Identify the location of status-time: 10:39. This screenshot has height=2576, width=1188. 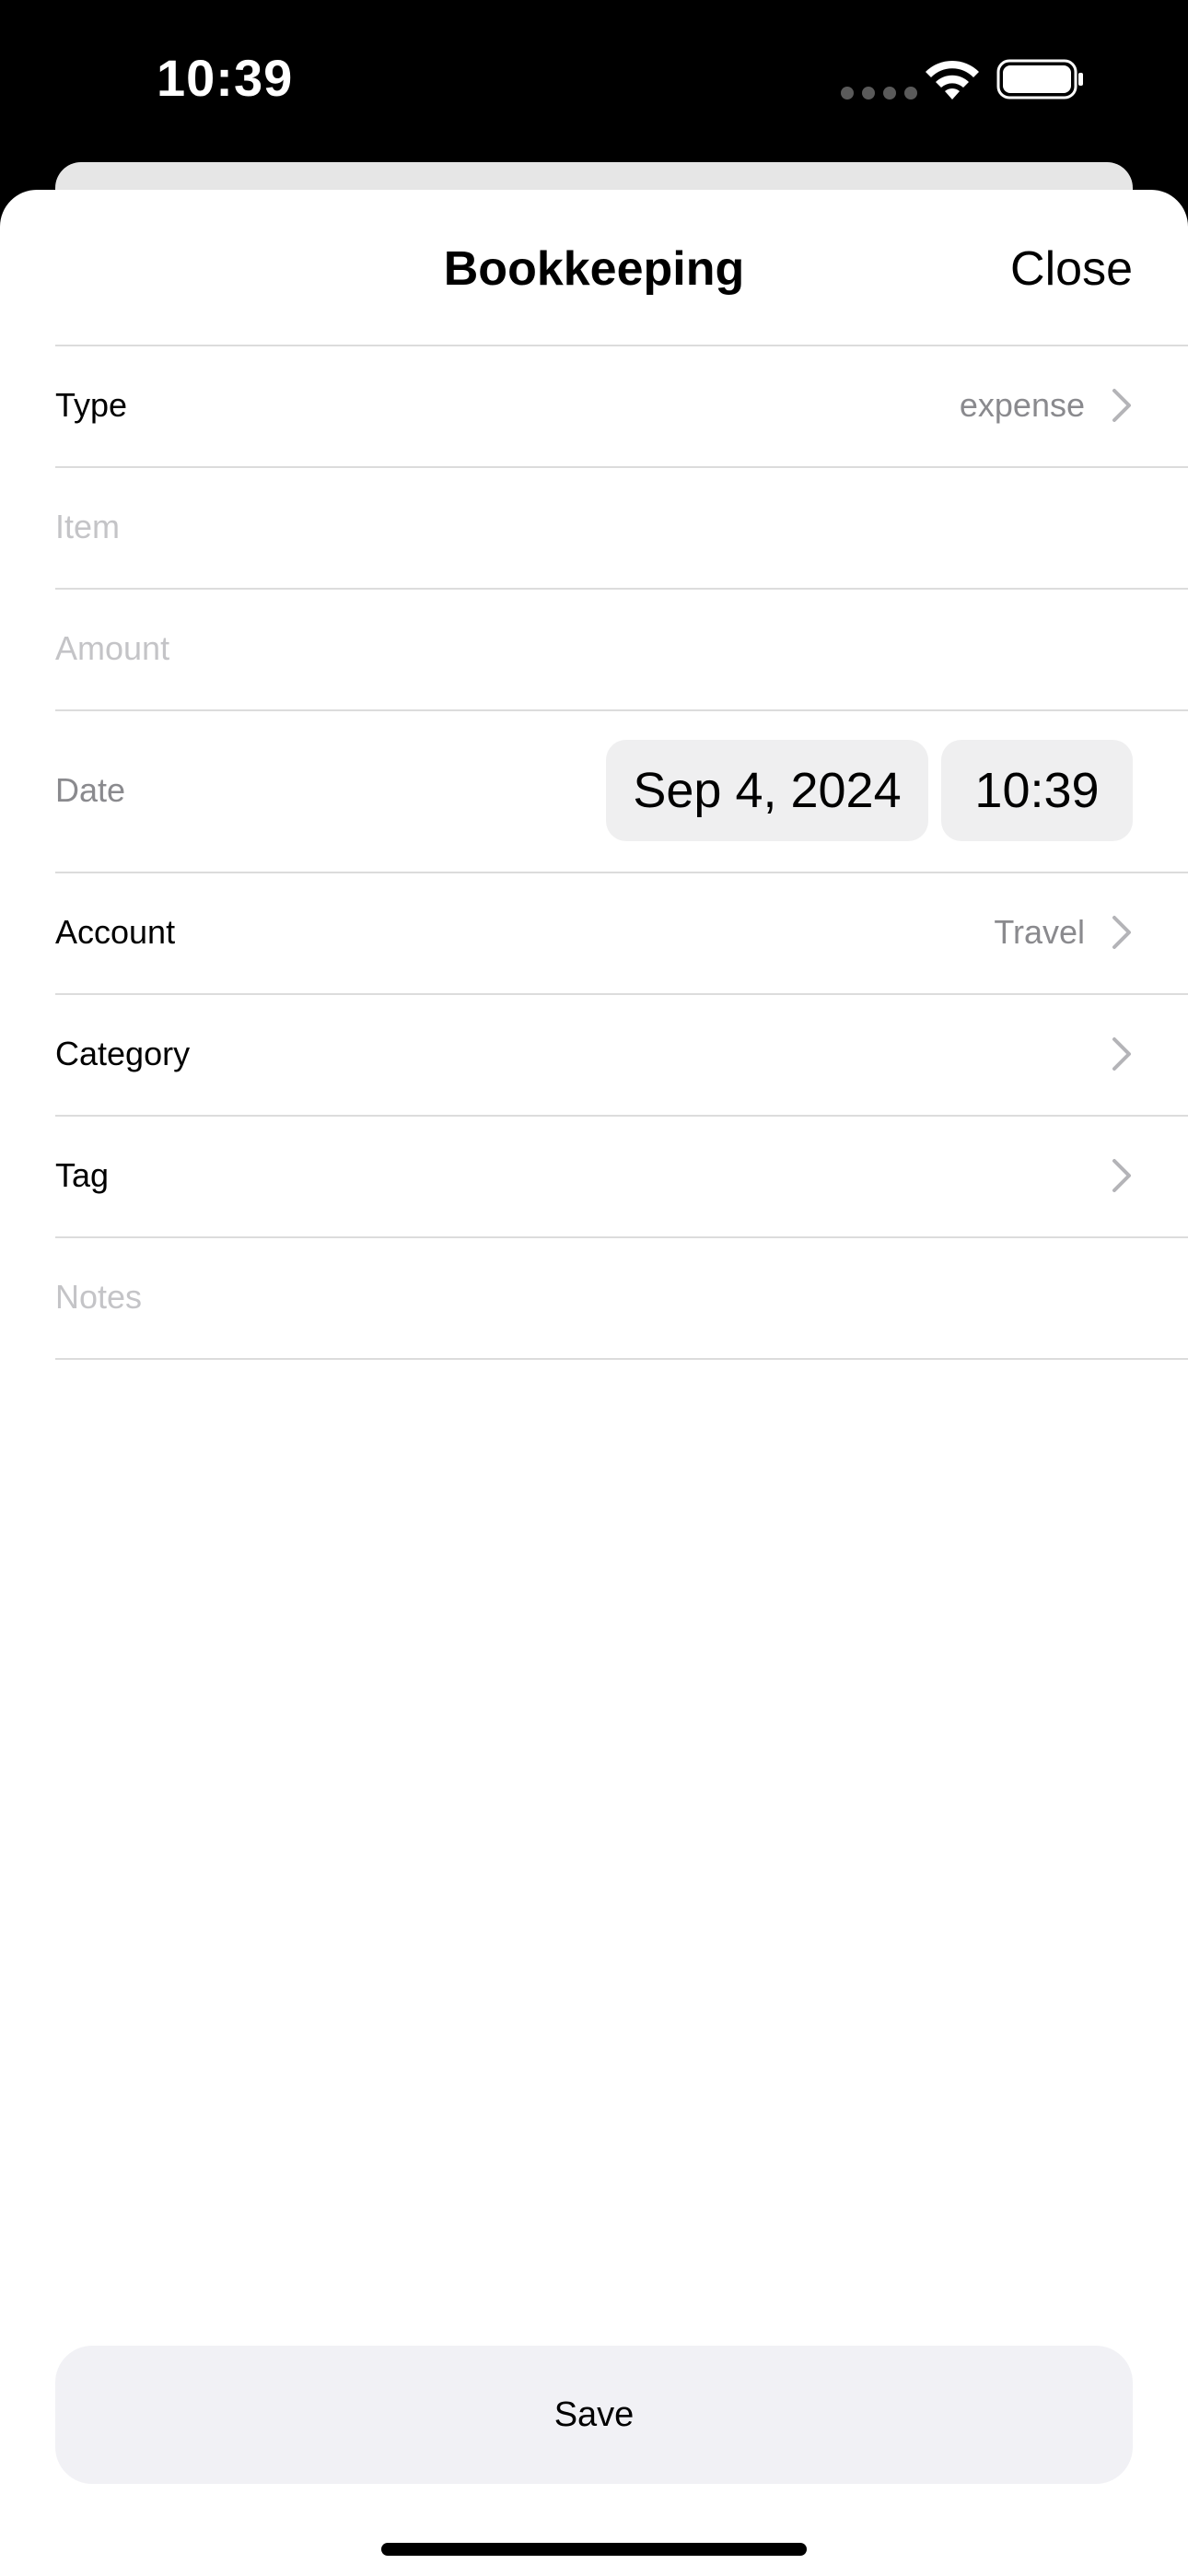
(225, 78).